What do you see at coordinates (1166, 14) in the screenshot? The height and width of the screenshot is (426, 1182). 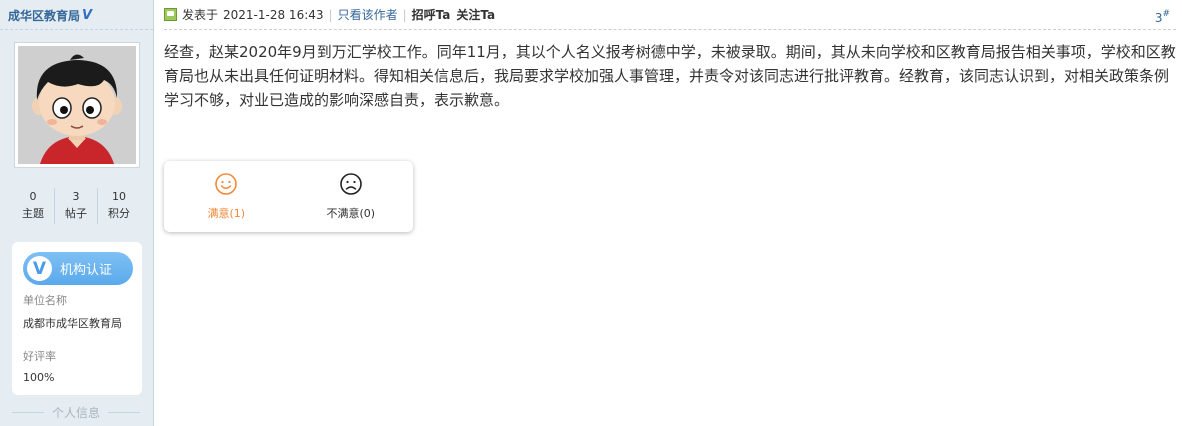 I see `floor-hash-icon: #` at bounding box center [1166, 14].